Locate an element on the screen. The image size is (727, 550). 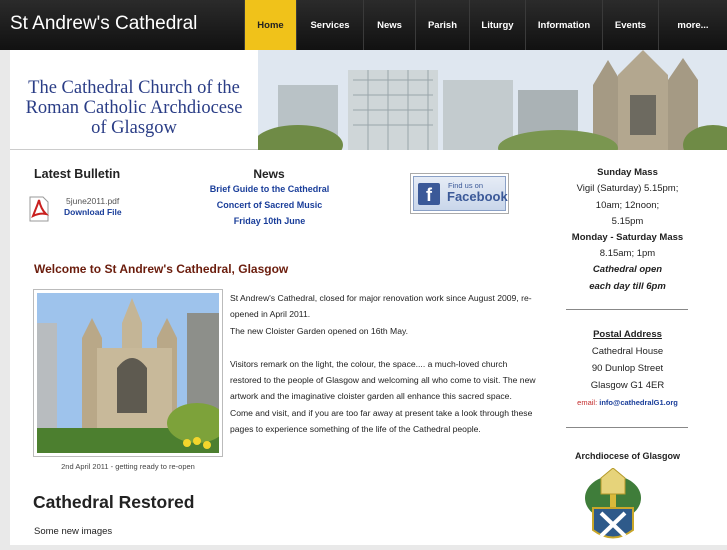
weekday-mass-times: 8.15am; 1pm is located at coordinates (627, 253).